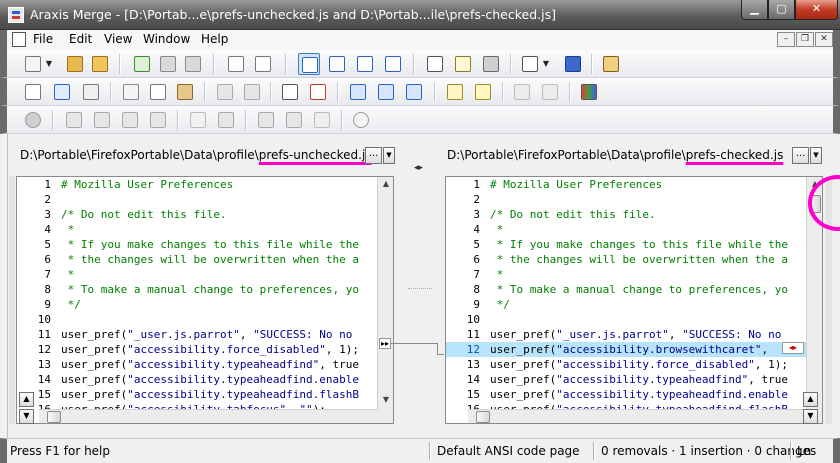  I want to click on report-button, so click(463, 64).